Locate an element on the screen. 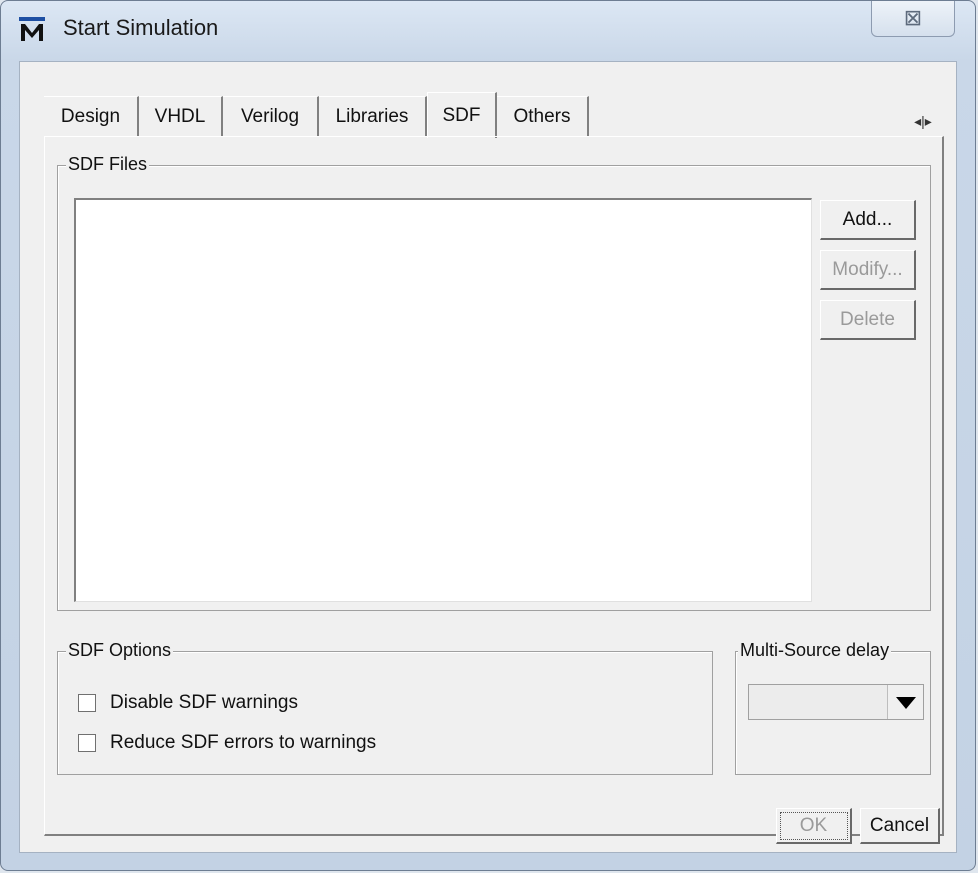 The width and height of the screenshot is (978, 873). reduce-sdf-errors-label: Reduce SDF errors to warnings is located at coordinates (243, 742).